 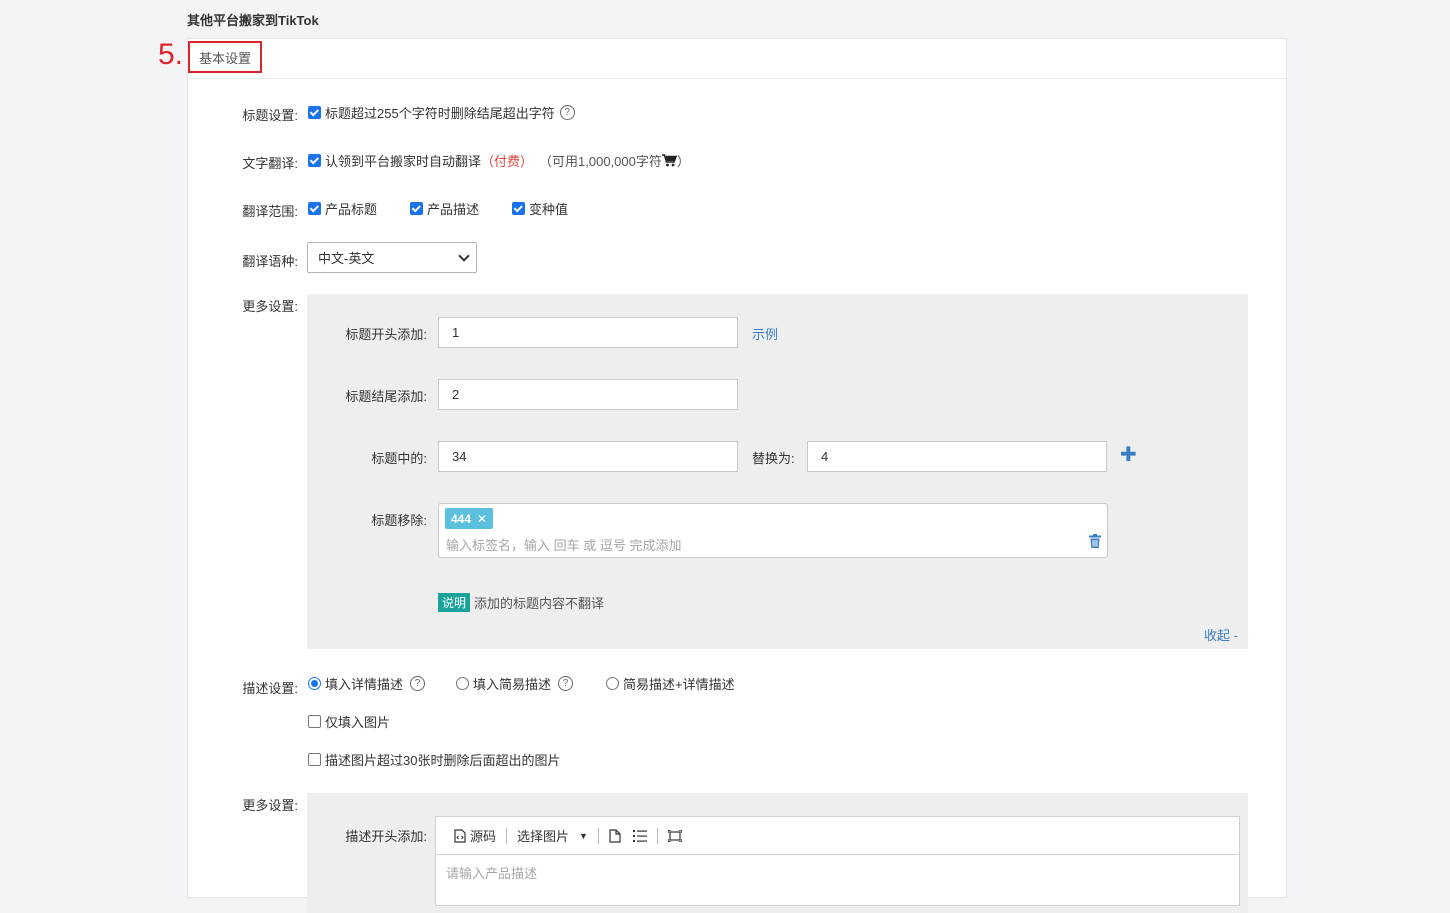 I want to click on quota-suffix: ）, so click(x=683, y=161).